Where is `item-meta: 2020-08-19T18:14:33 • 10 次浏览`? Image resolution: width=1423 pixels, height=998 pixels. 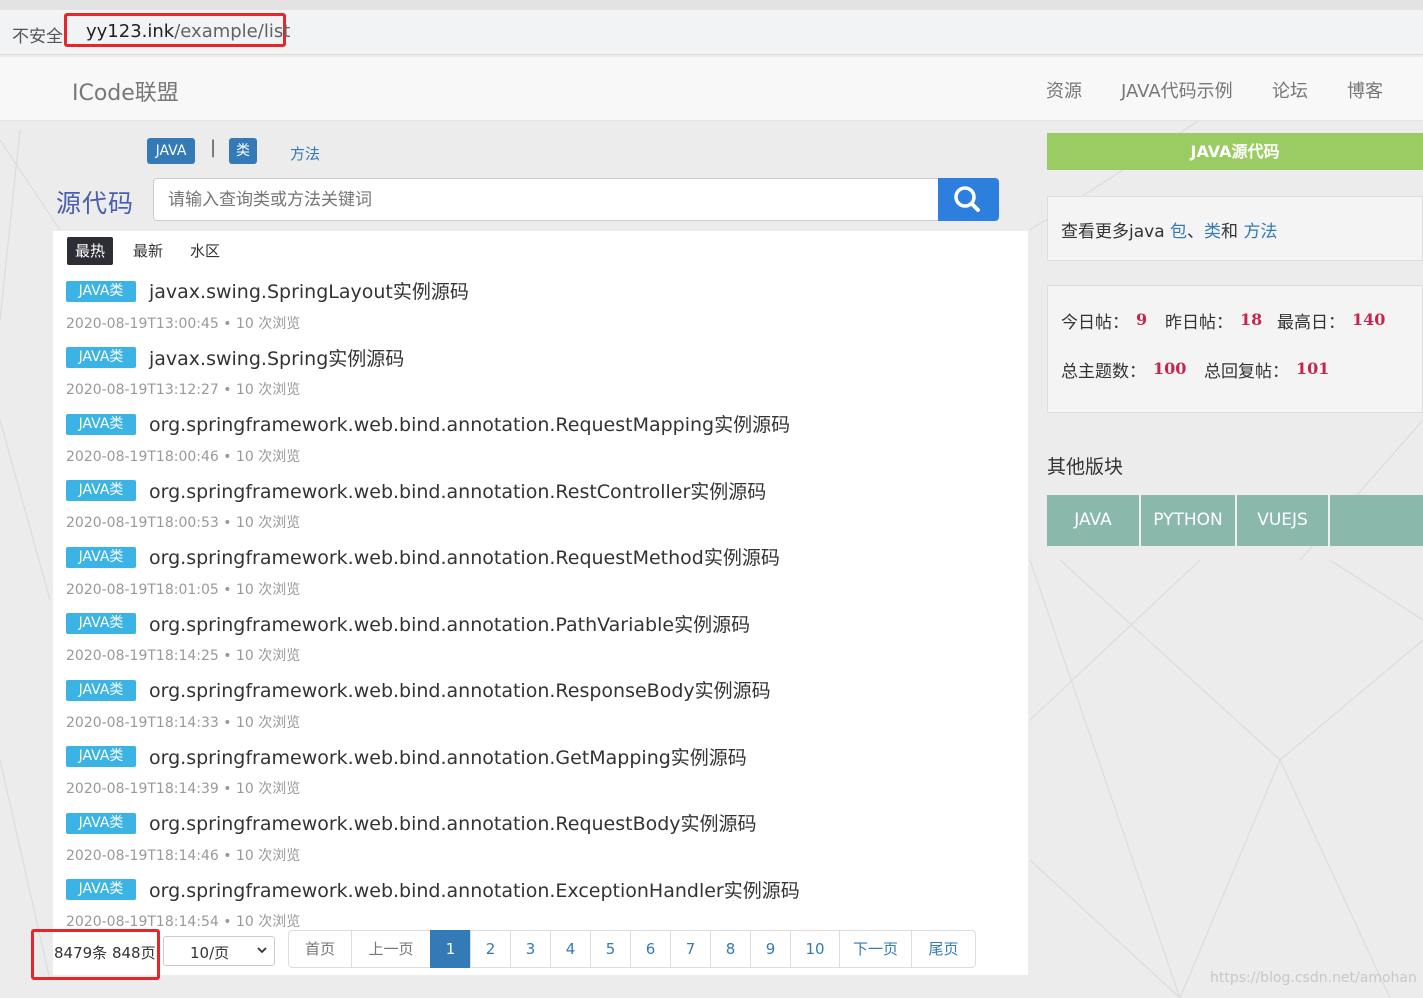 item-meta: 2020-08-19T18:14:33 • 10 次浏览 is located at coordinates (183, 723).